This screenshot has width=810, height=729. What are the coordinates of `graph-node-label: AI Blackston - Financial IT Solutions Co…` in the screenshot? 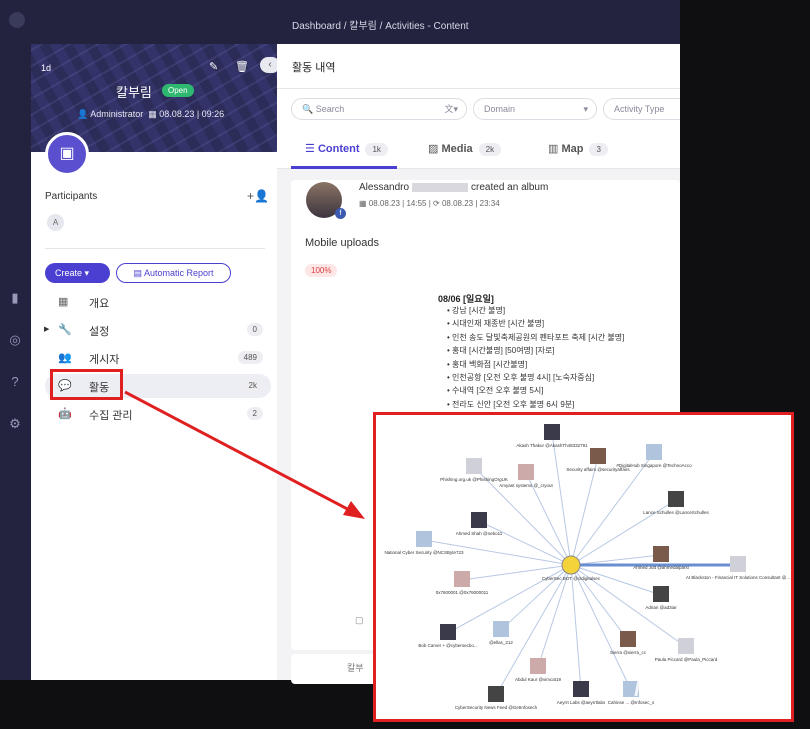 It's located at (738, 577).